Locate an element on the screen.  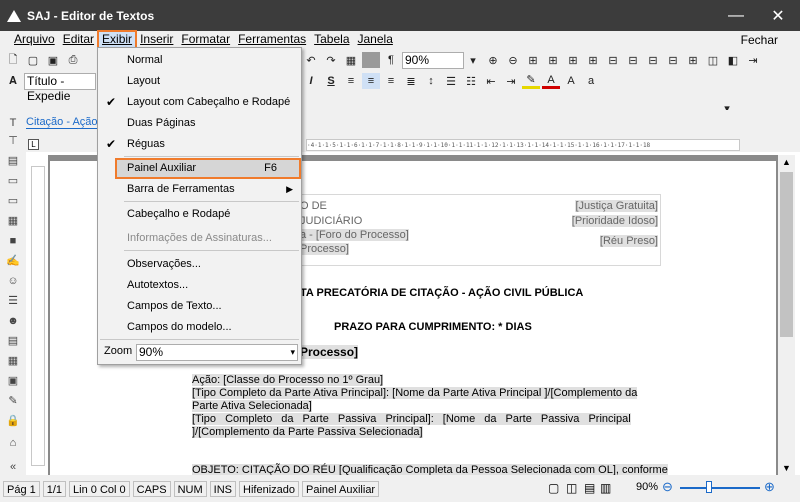
chevron-down-icon: ▾ is located at coordinates (473, 60).